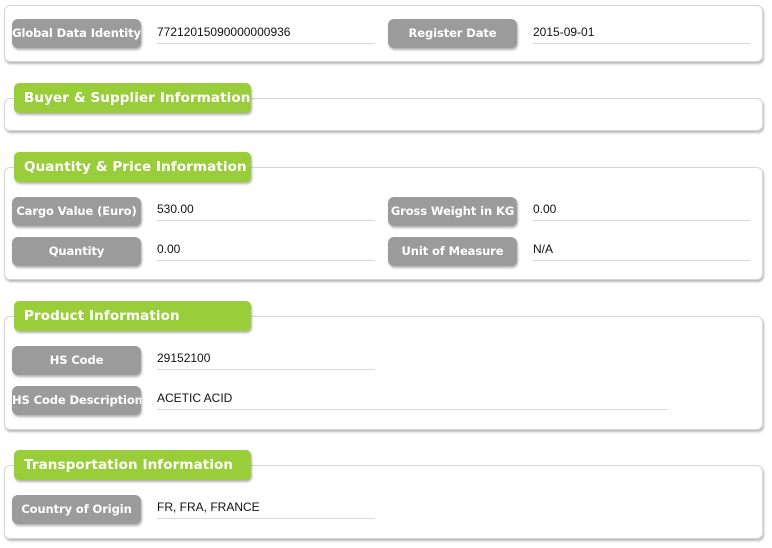 This screenshot has height=548, width=772. Describe the element at coordinates (641, 33) in the screenshot. I see `register-date-value: 2015-09-01` at that location.